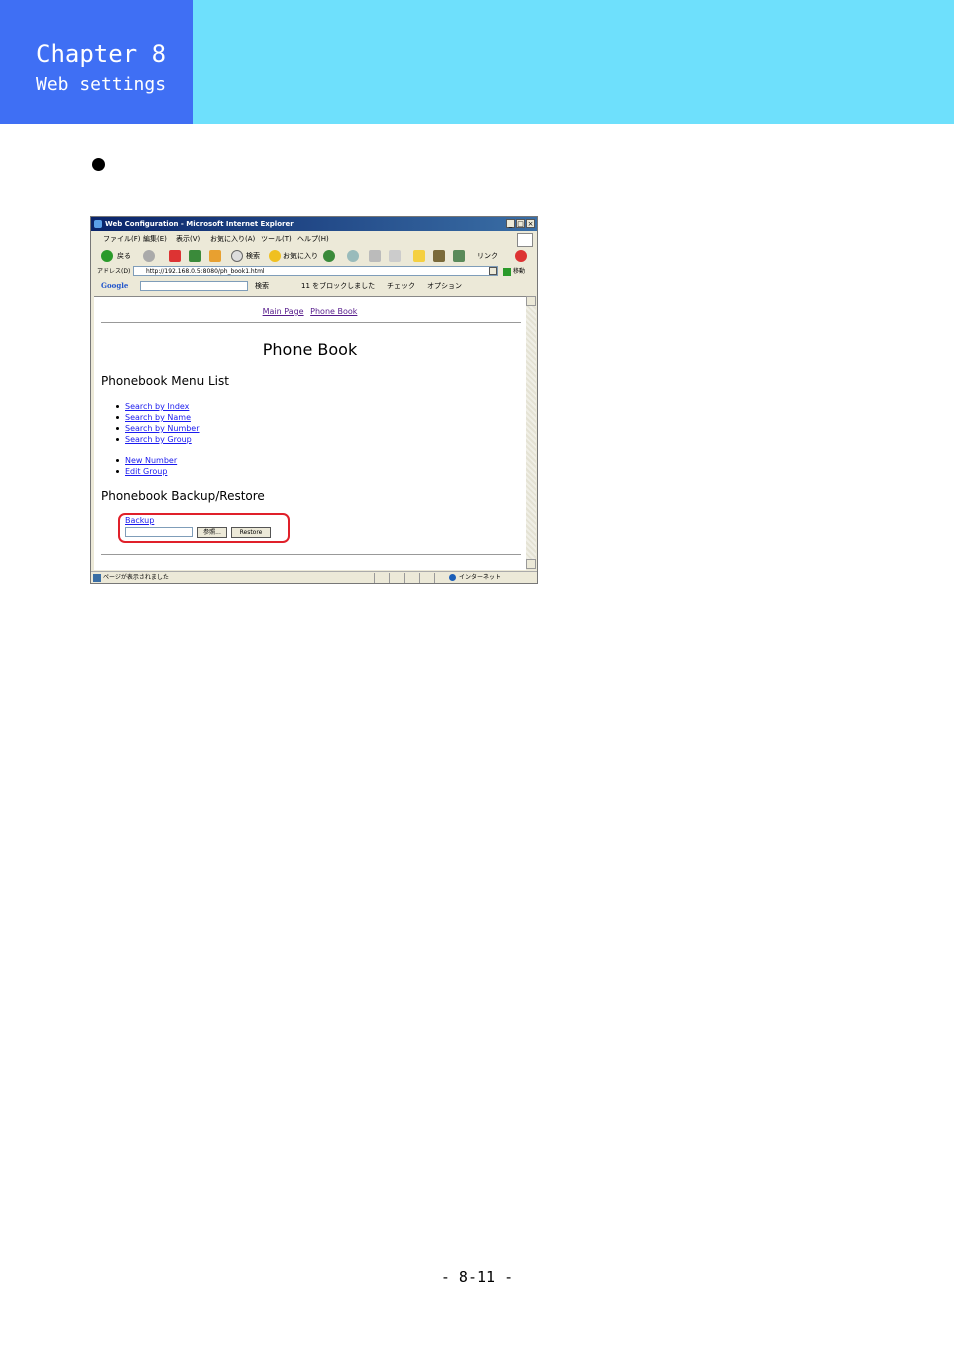 The width and height of the screenshot is (954, 1350). Describe the element at coordinates (487, 256) in the screenshot. I see `links-label: リンク` at that location.